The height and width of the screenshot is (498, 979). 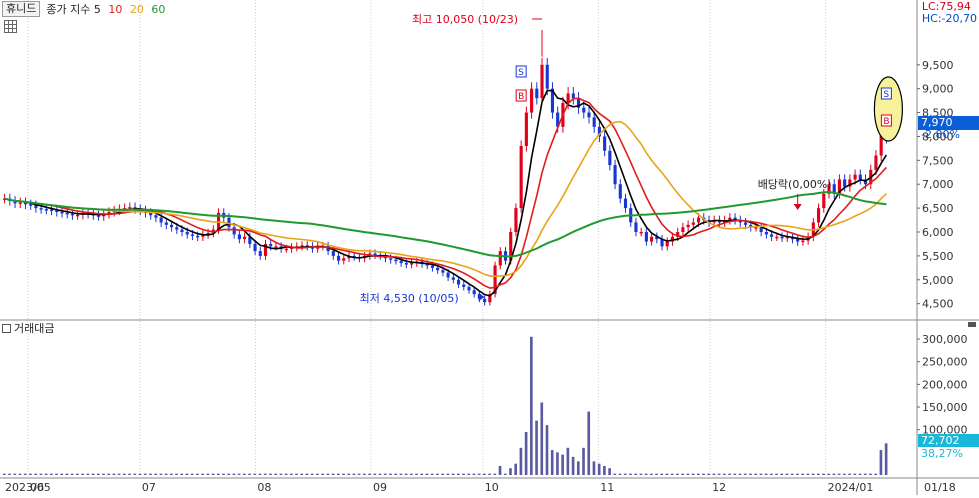 What do you see at coordinates (938, 232) in the screenshot?
I see `price-tick-label: 6,000` at bounding box center [938, 232].